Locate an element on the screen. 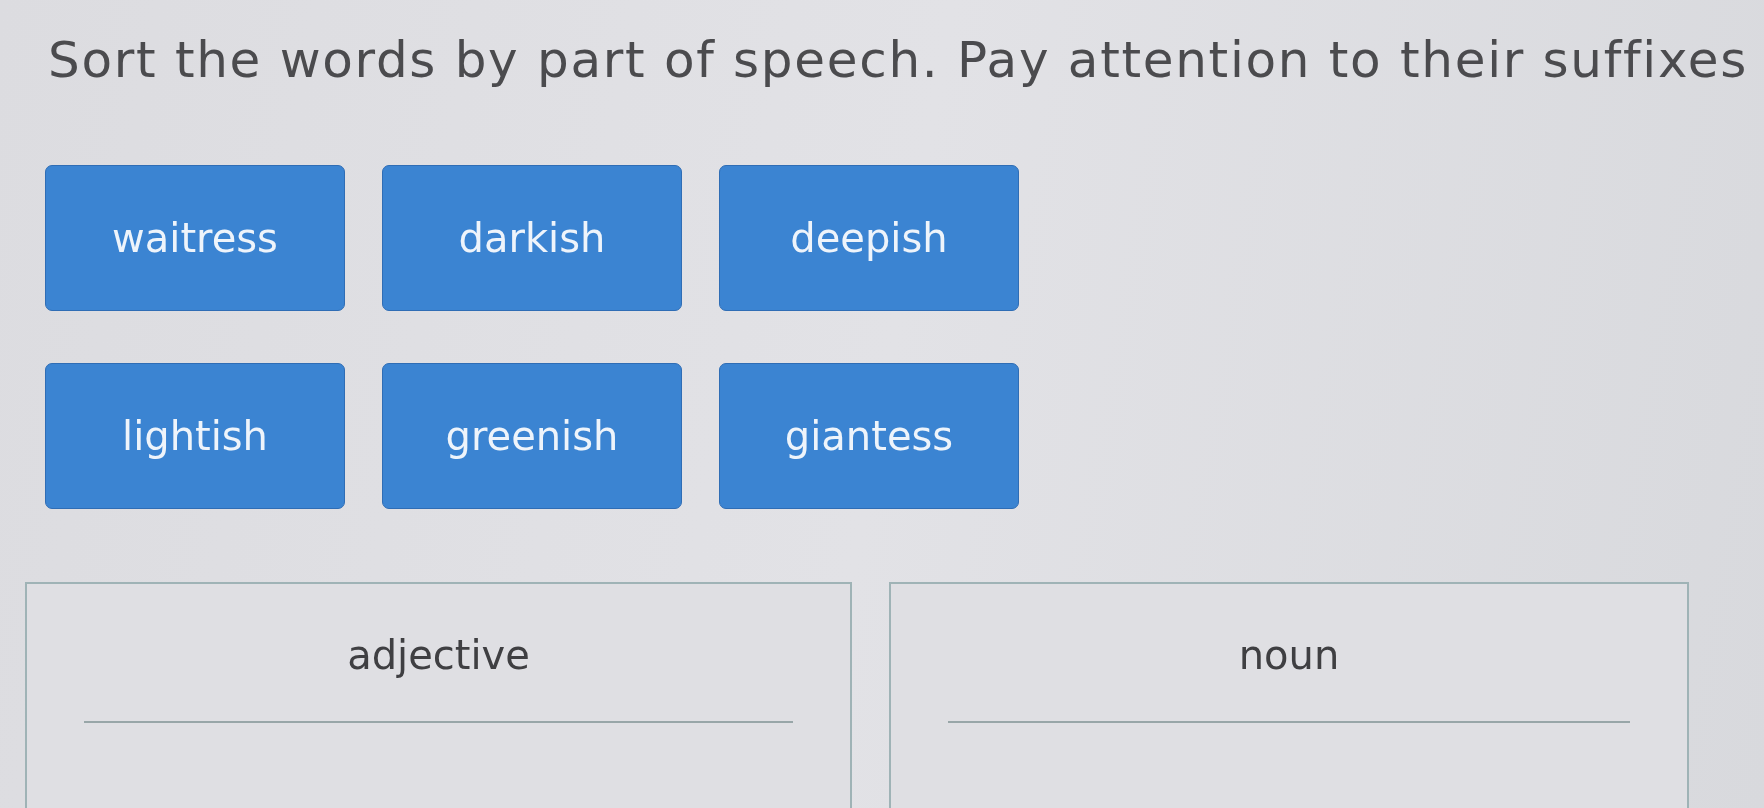  drop-zone: noun is located at coordinates (1289, 695).